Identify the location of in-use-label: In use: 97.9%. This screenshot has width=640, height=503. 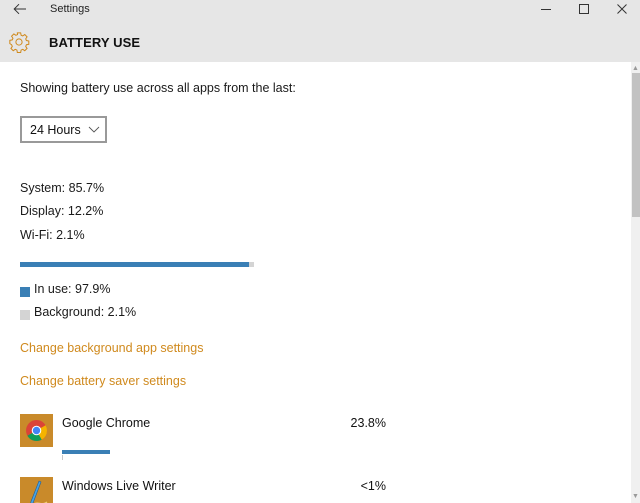
(72, 289).